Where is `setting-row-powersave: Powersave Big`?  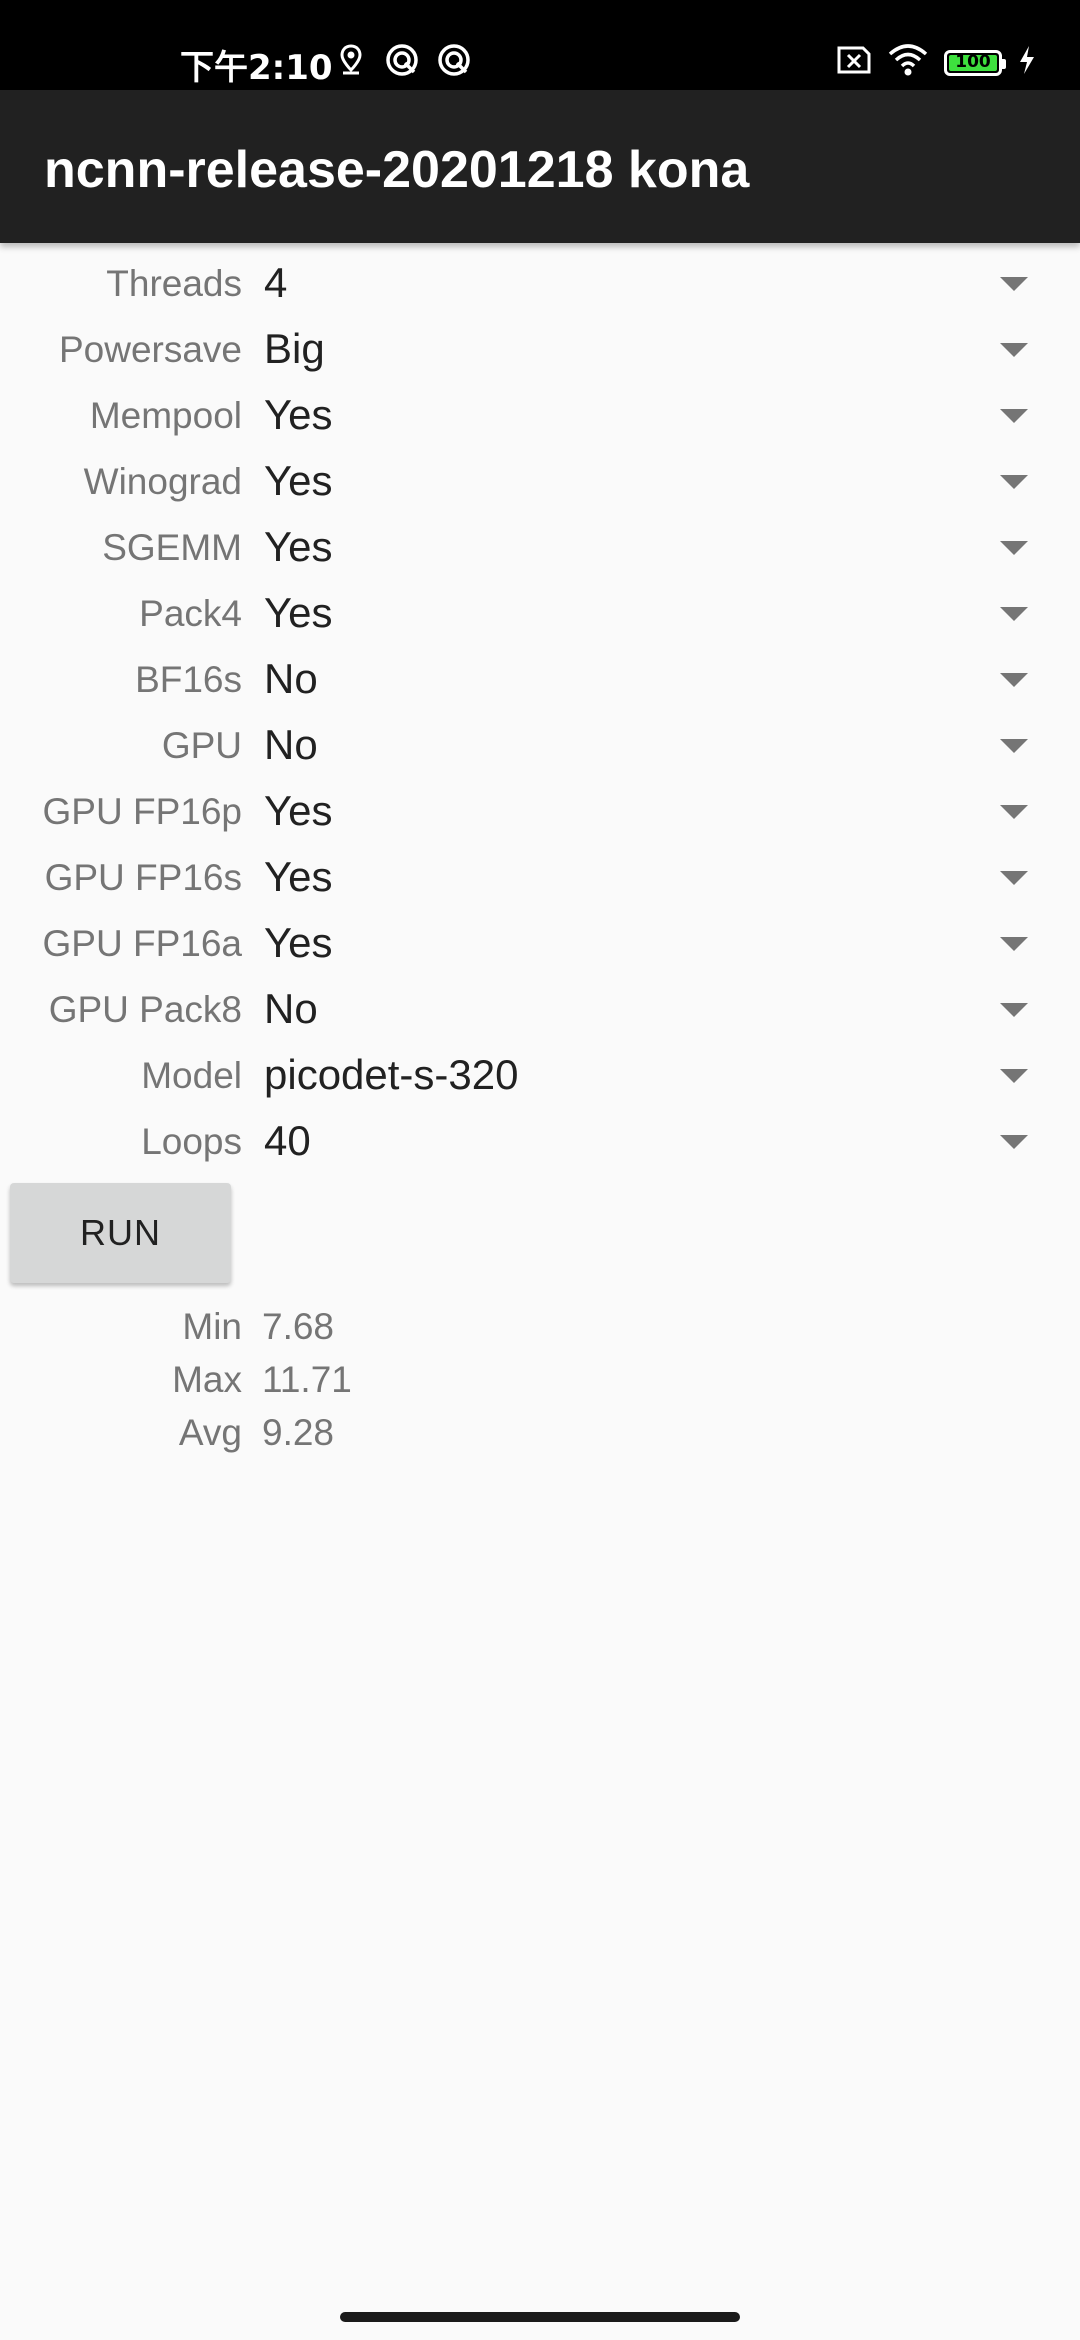
setting-row-powersave: Powersave Big is located at coordinates (540, 354).